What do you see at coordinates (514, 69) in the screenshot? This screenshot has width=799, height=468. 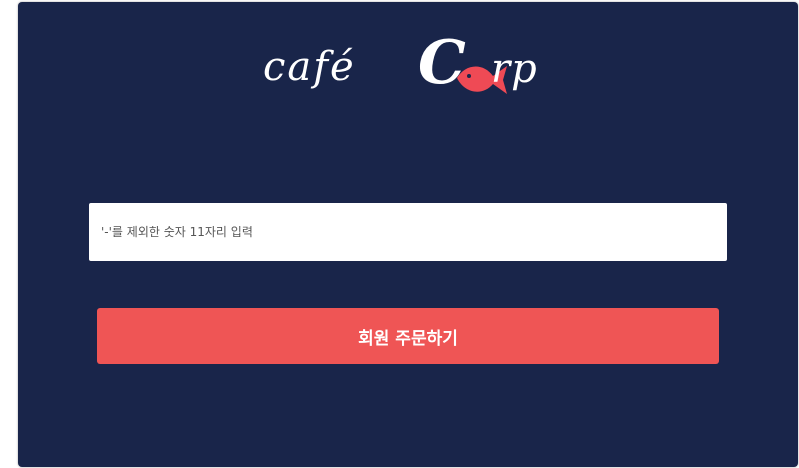 I see `logo-rp-text: rp` at bounding box center [514, 69].